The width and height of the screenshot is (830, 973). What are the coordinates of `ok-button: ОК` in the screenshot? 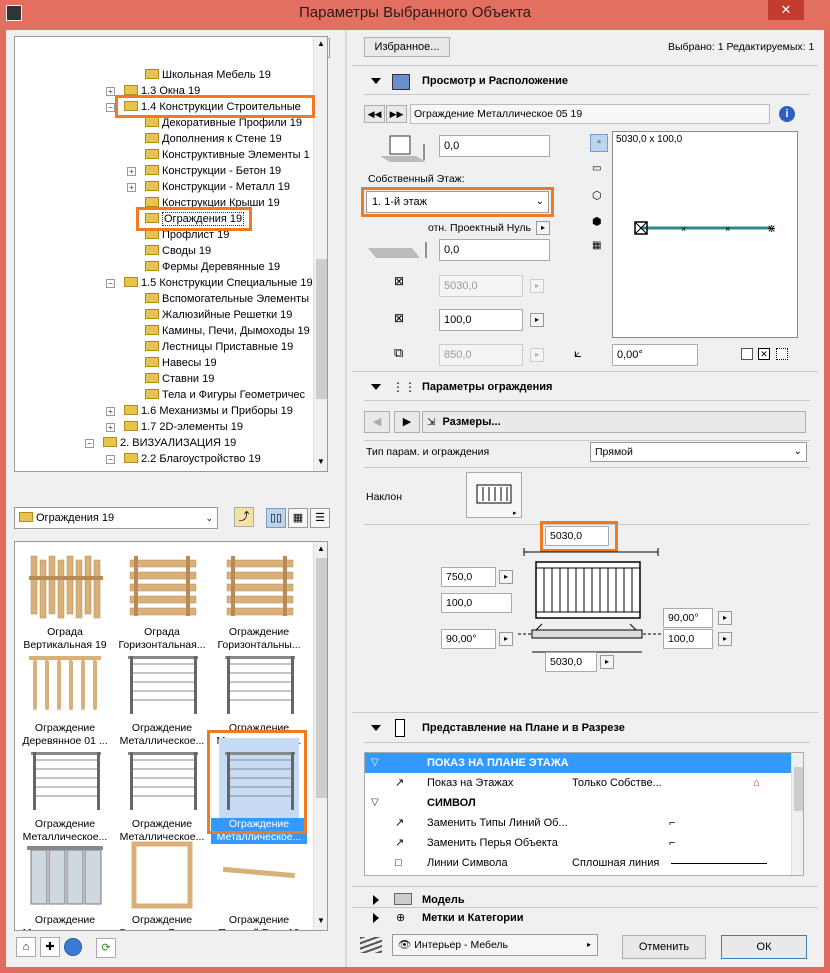 It's located at (764, 947).